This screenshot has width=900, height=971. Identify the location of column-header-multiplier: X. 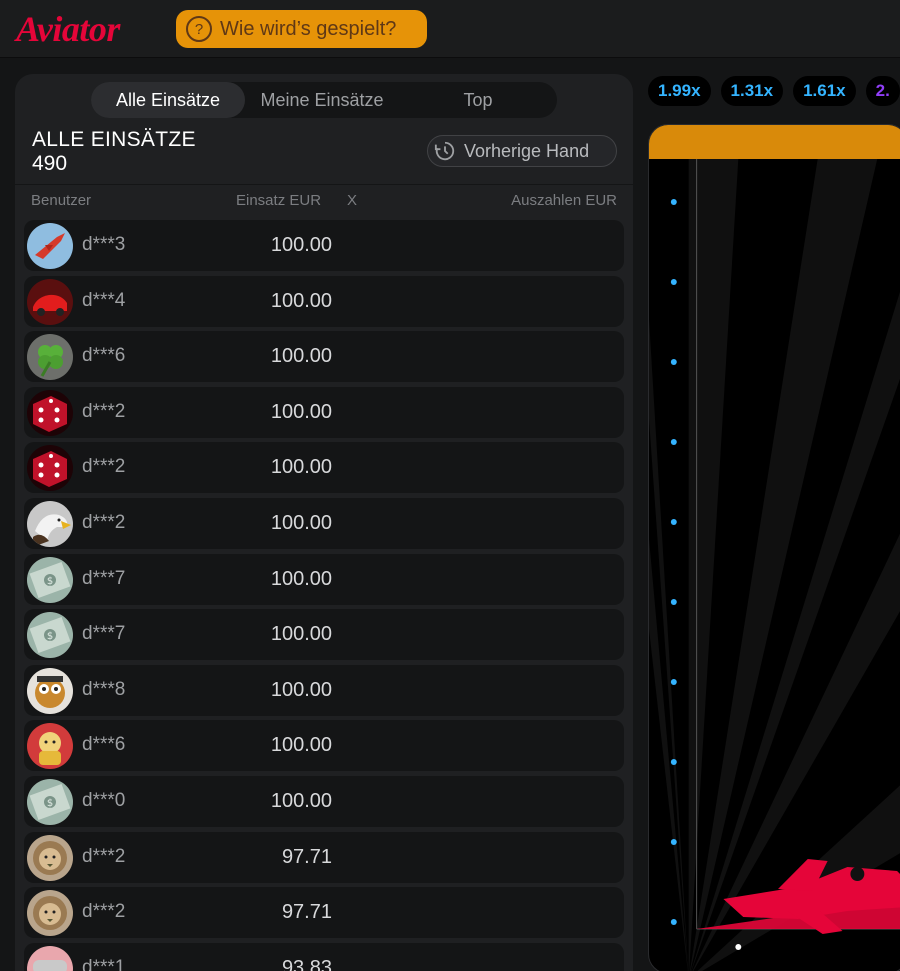
(352, 200).